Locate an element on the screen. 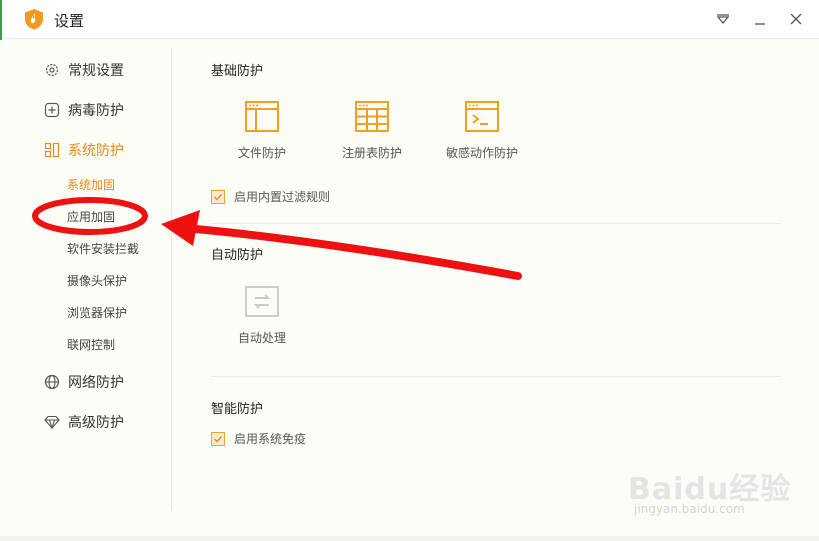  terminal-icon is located at coordinates (482, 117).